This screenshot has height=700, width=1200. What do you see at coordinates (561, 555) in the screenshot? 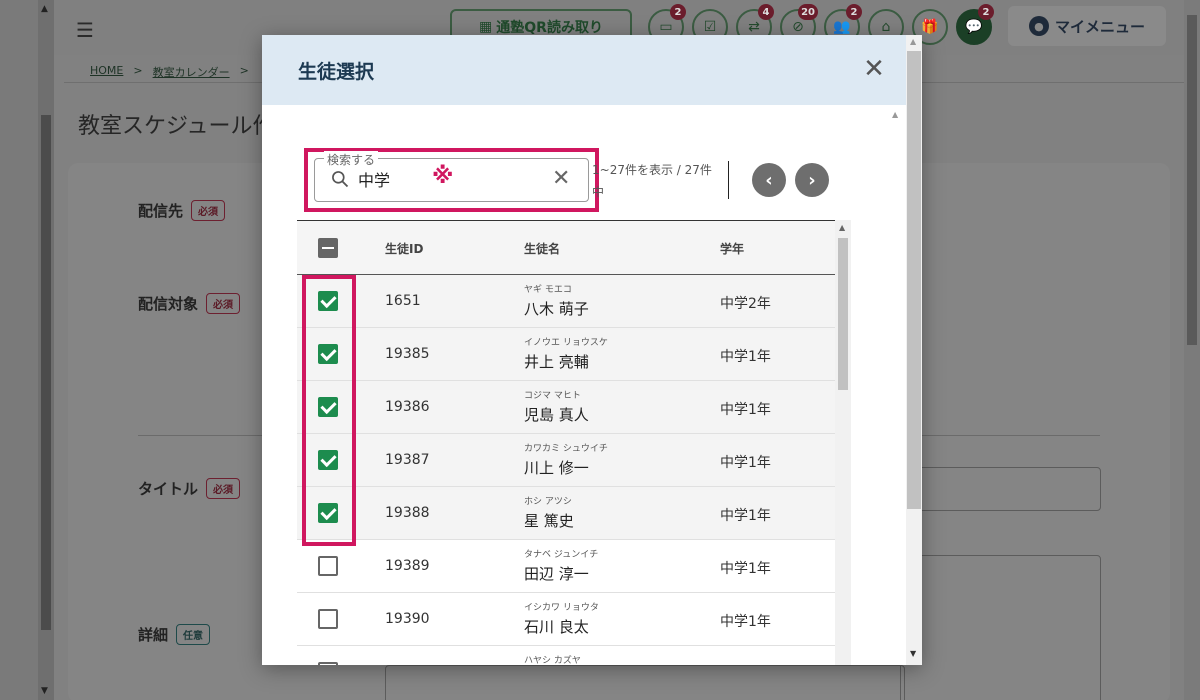
I see `student-name-kana: タナベ ジュンイチ` at bounding box center [561, 555].